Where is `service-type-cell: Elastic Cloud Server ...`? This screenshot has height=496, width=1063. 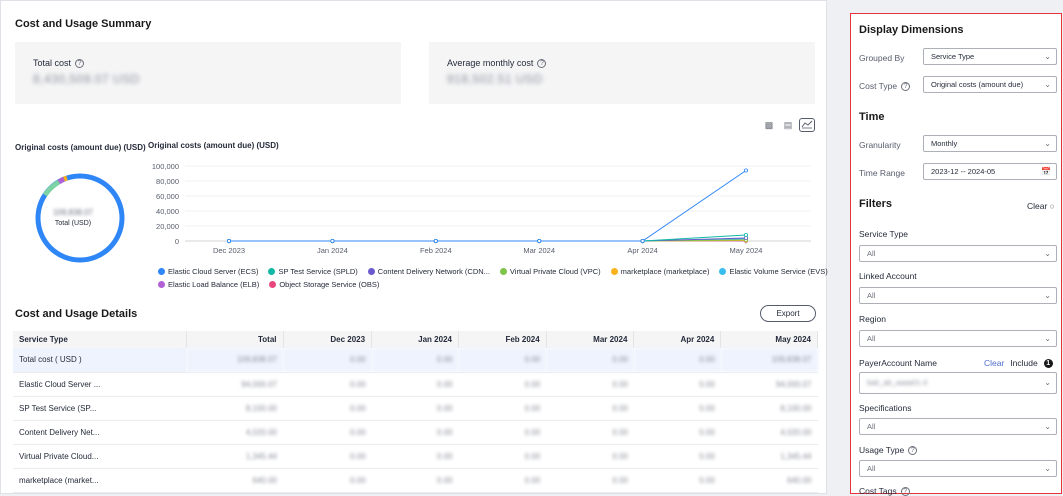
service-type-cell: Elastic Cloud Server ... is located at coordinates (99, 384).